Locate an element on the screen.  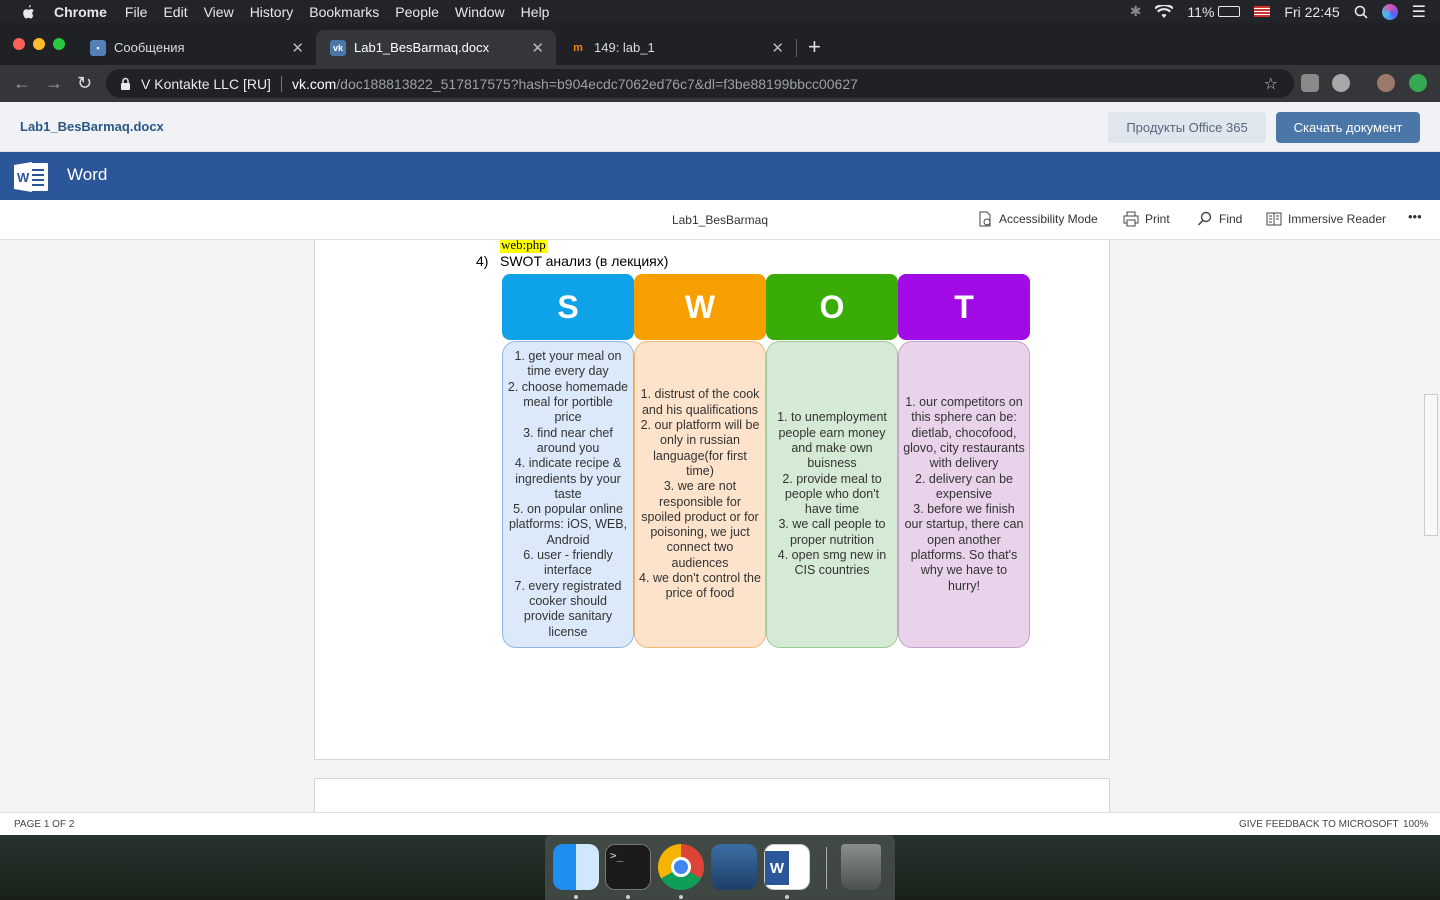
spotlight-icon is located at coordinates (1361, 12).